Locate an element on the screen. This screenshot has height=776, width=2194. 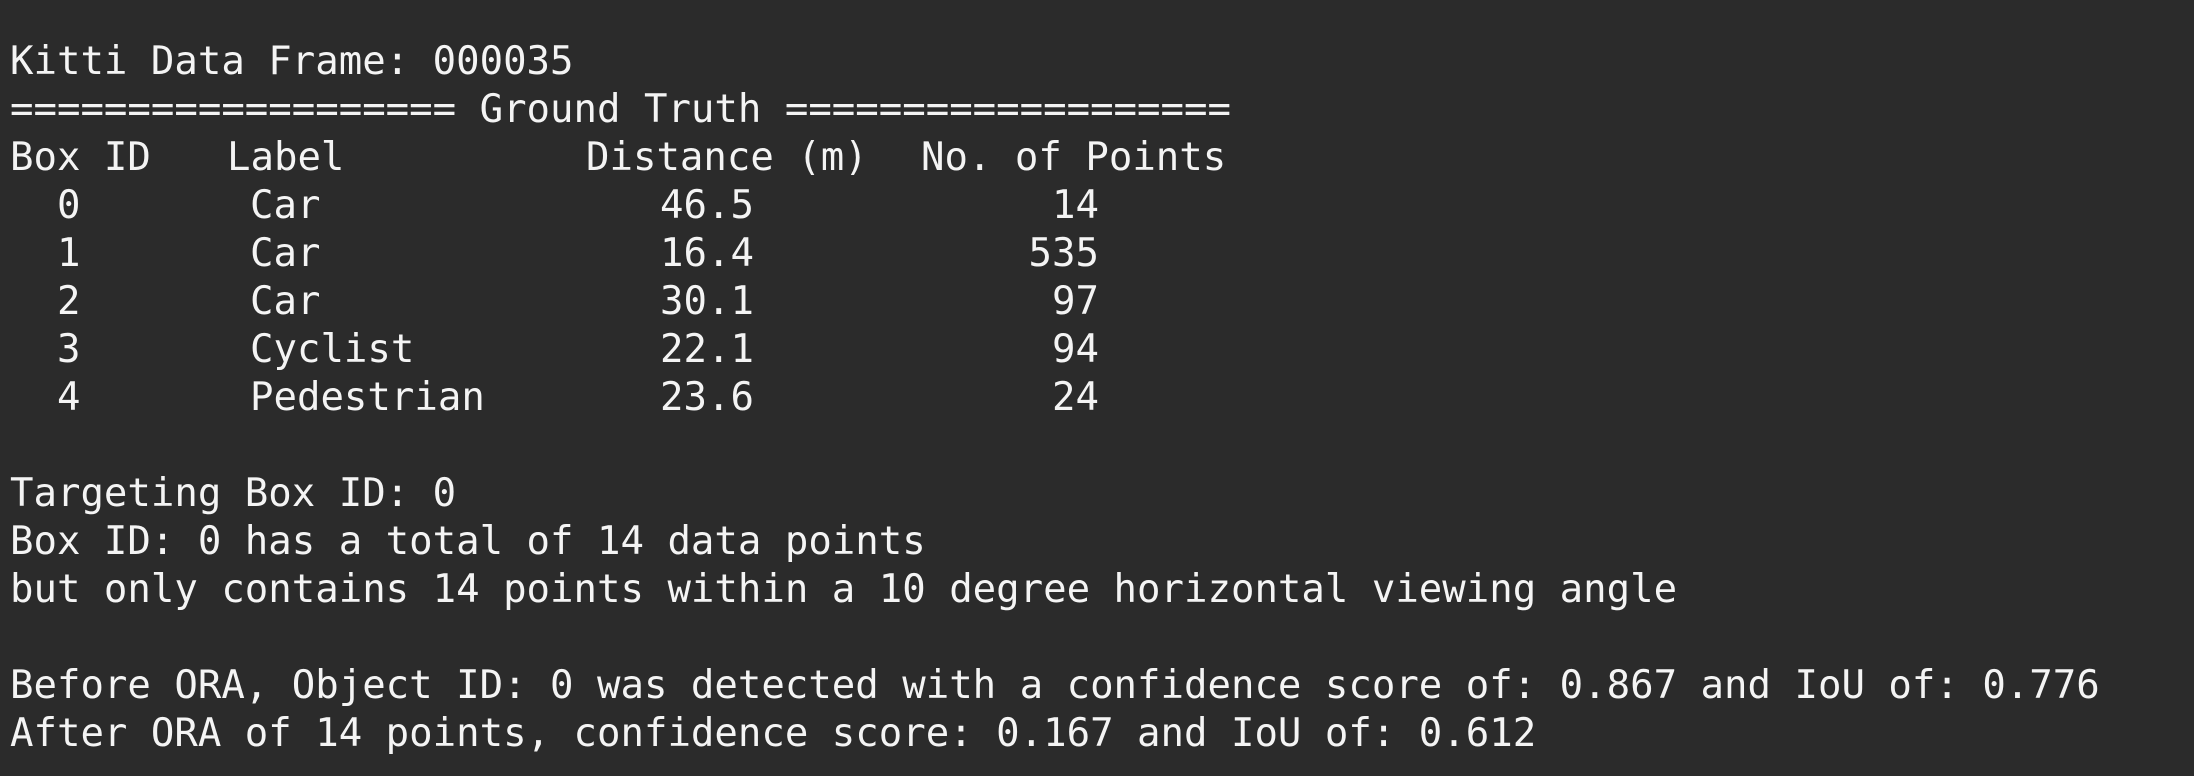
row-box-id: 0 is located at coordinates (69, 205).